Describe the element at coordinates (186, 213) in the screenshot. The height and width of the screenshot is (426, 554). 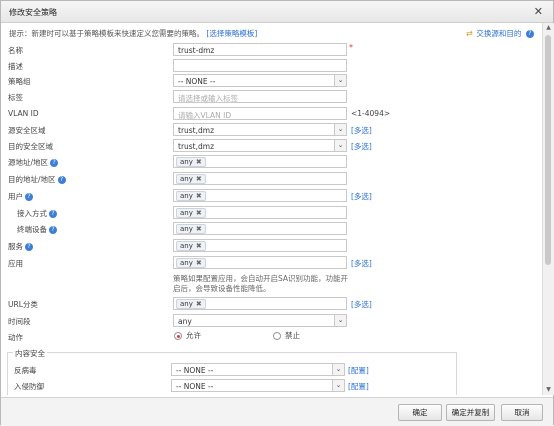
I see `access-tag-text: any` at that location.